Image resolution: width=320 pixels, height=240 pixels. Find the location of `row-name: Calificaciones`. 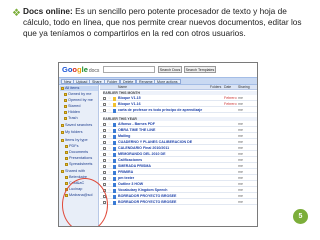

row-name: Calificaciones is located at coordinates (130, 160).